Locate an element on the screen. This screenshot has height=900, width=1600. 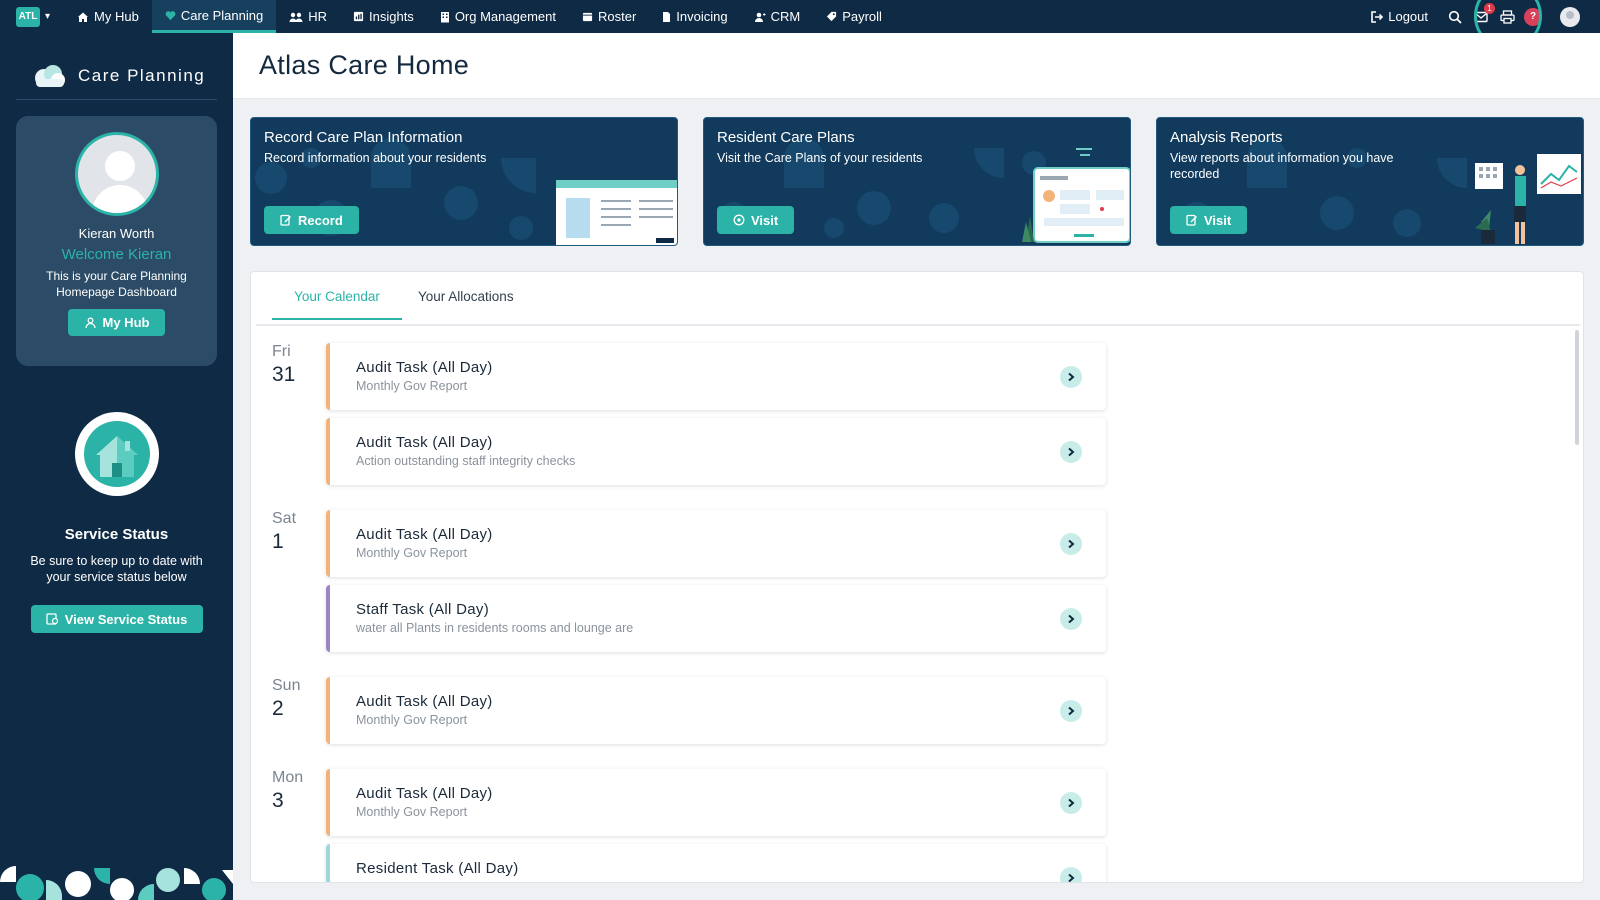
nav-item-label: Invoicing is located at coordinates (702, 16).